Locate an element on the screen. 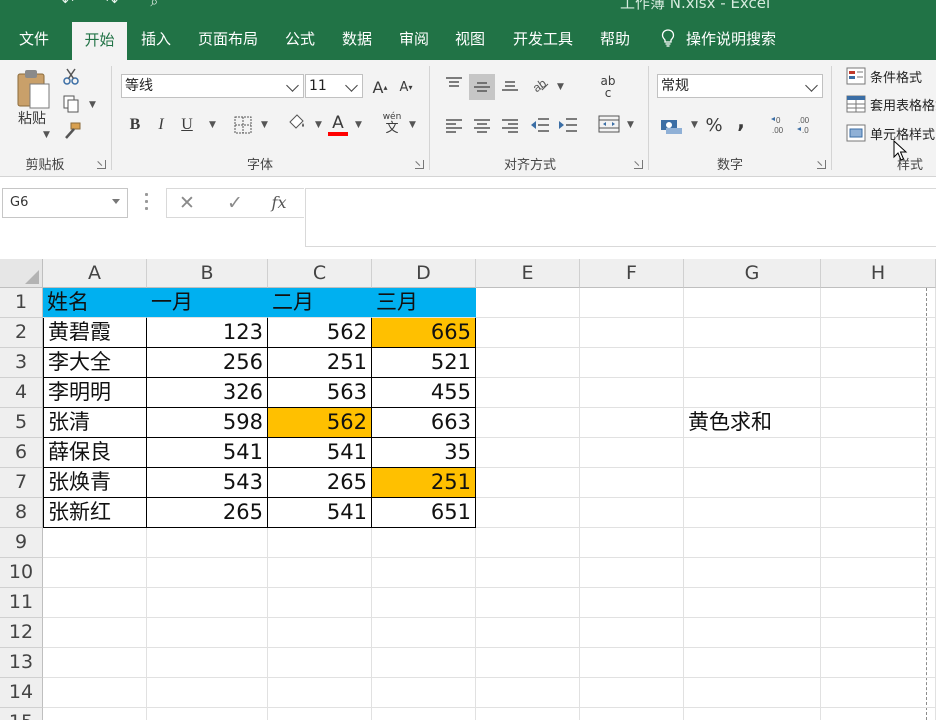 The image size is (936, 720). cell-e13 is located at coordinates (528, 663).